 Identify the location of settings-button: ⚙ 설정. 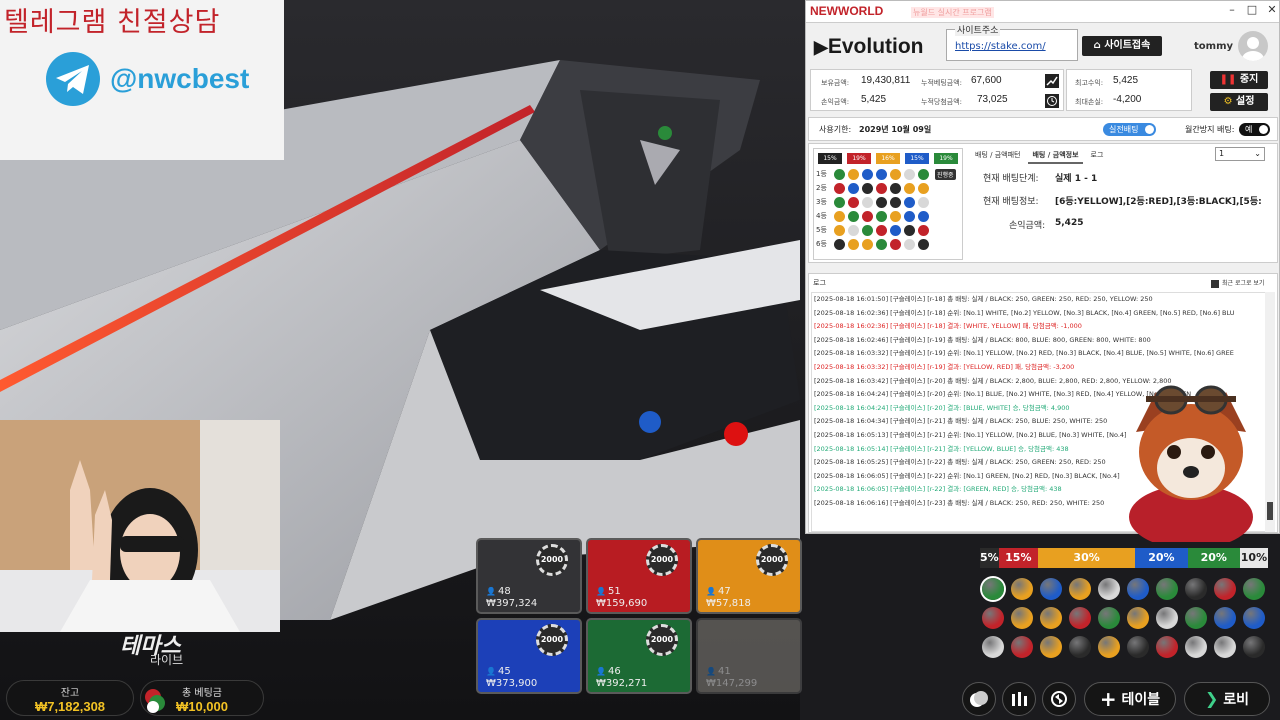
(1239, 102).